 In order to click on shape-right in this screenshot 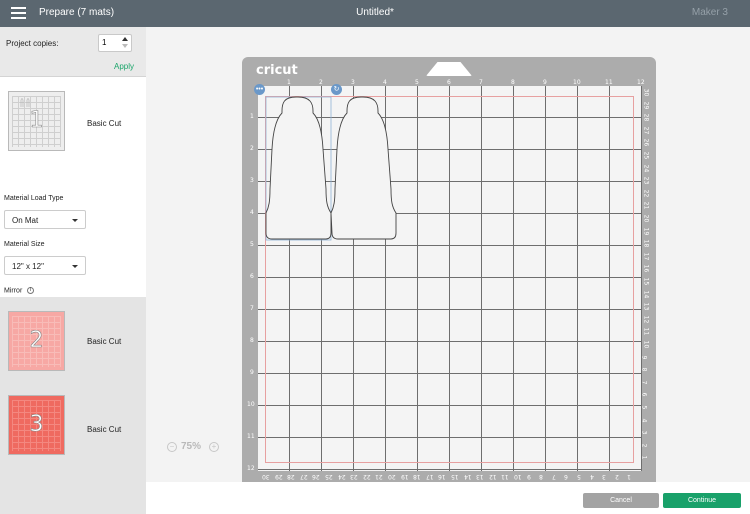, I will do `click(363, 168)`.